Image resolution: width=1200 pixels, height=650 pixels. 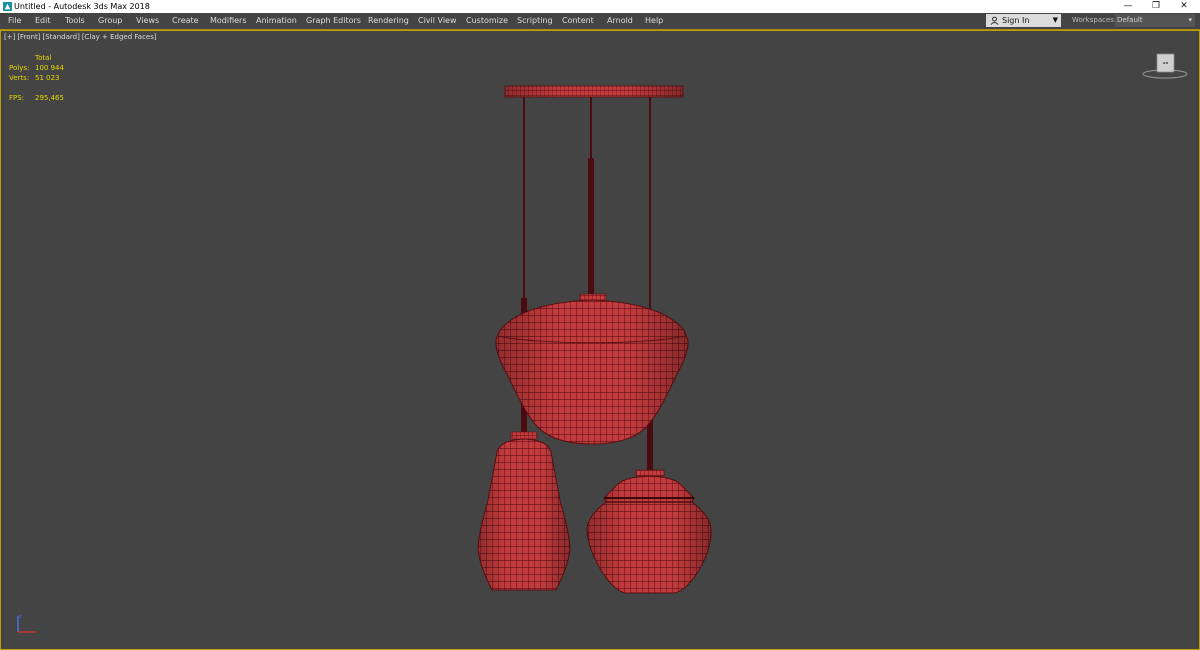 I want to click on ceiling-plate, so click(x=594, y=91).